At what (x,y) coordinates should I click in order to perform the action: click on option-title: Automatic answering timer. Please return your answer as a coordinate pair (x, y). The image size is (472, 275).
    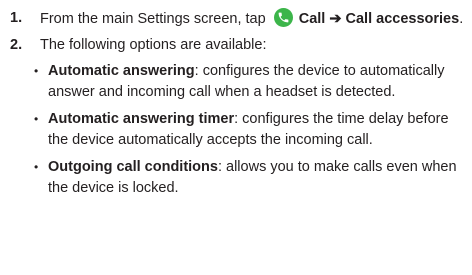
    Looking at the image, I should click on (141, 119).